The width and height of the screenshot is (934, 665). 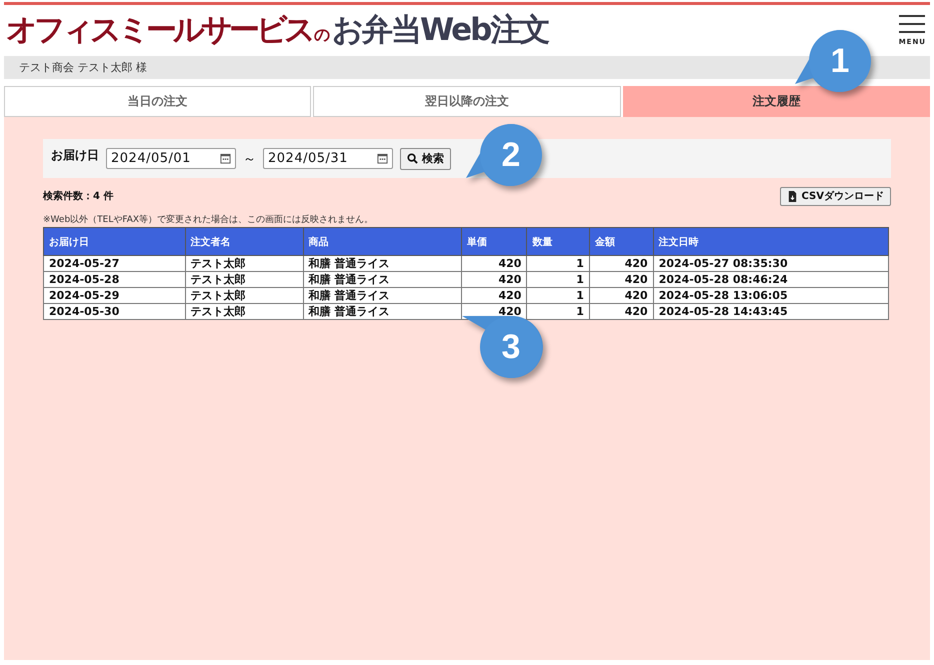 I want to click on table-cell: 2024-05-28 08:46:24, so click(x=770, y=280).